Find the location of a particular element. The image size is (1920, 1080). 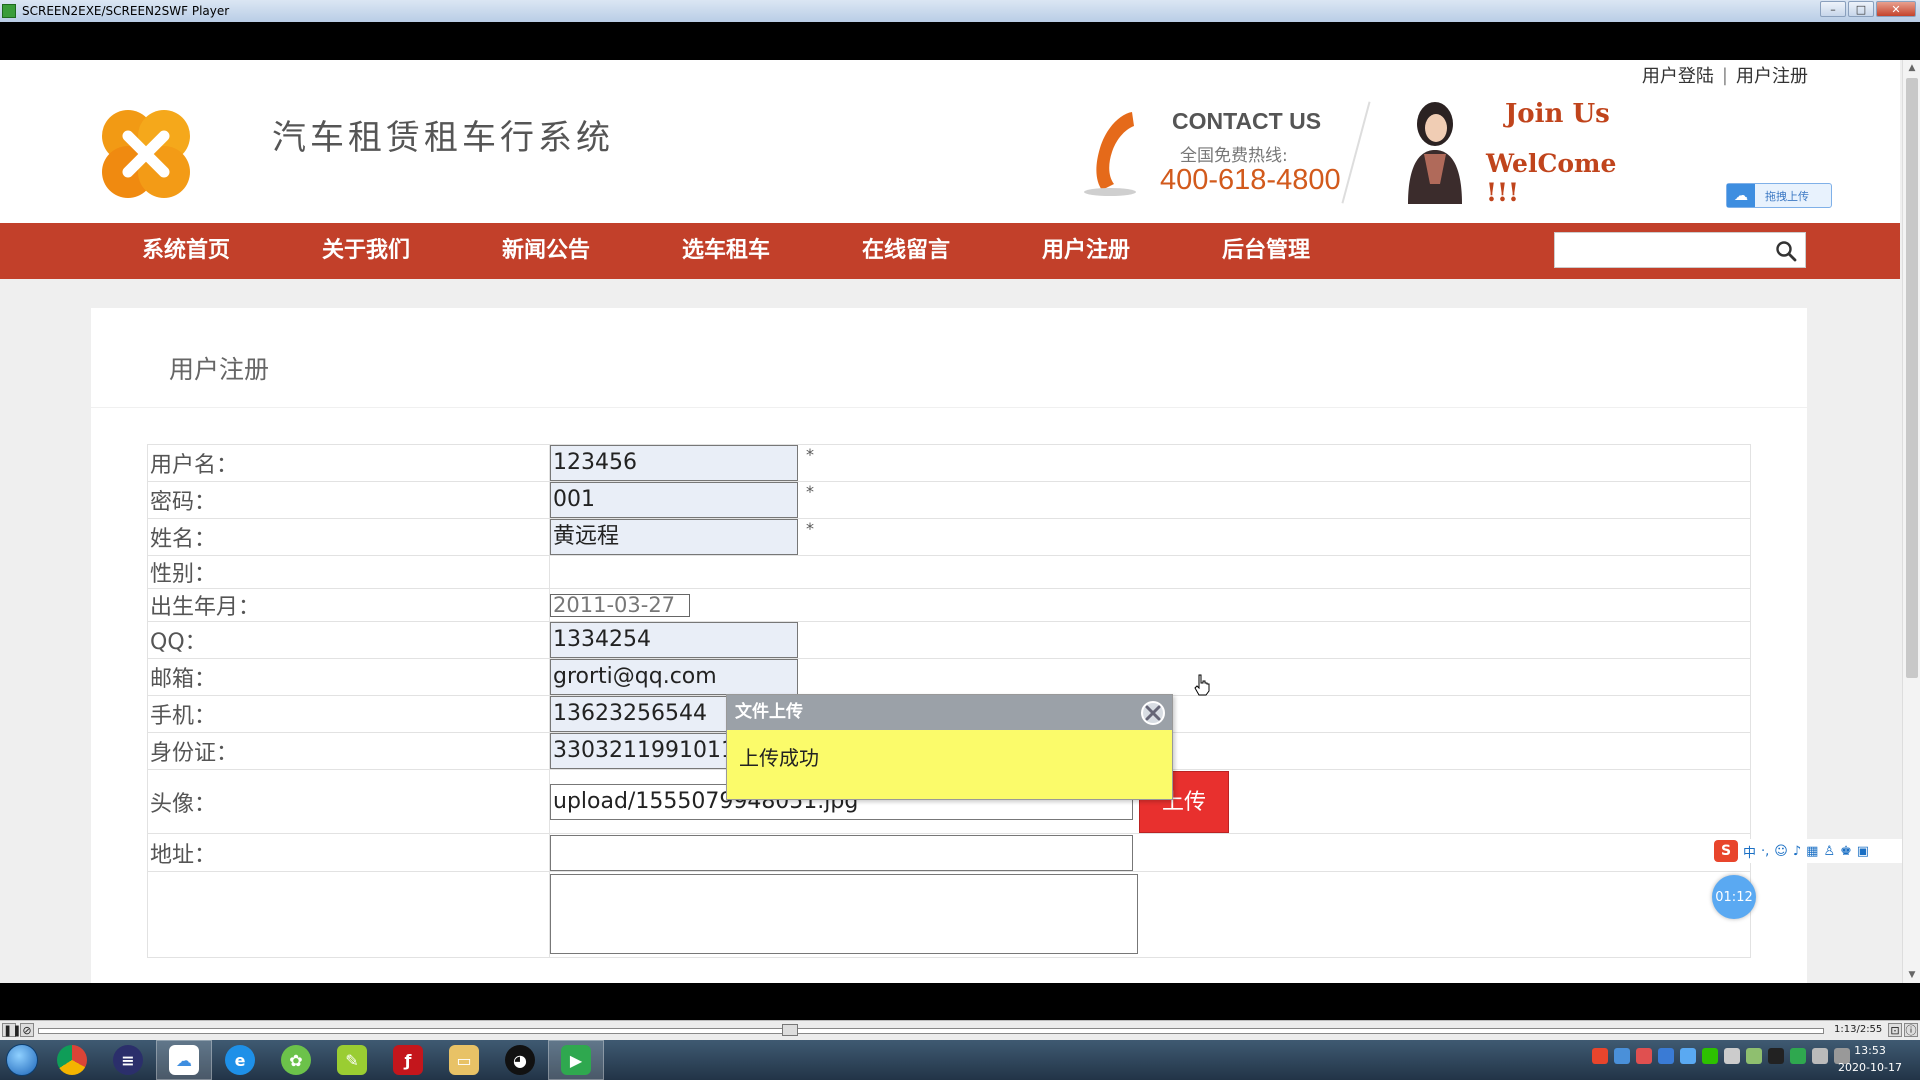

taskbar-explorer: ▭ is located at coordinates (464, 1060).